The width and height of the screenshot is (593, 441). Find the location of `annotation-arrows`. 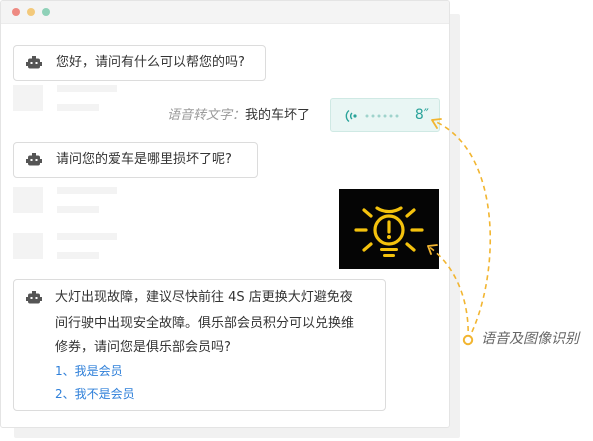

annotation-arrows is located at coordinates (459, 232).